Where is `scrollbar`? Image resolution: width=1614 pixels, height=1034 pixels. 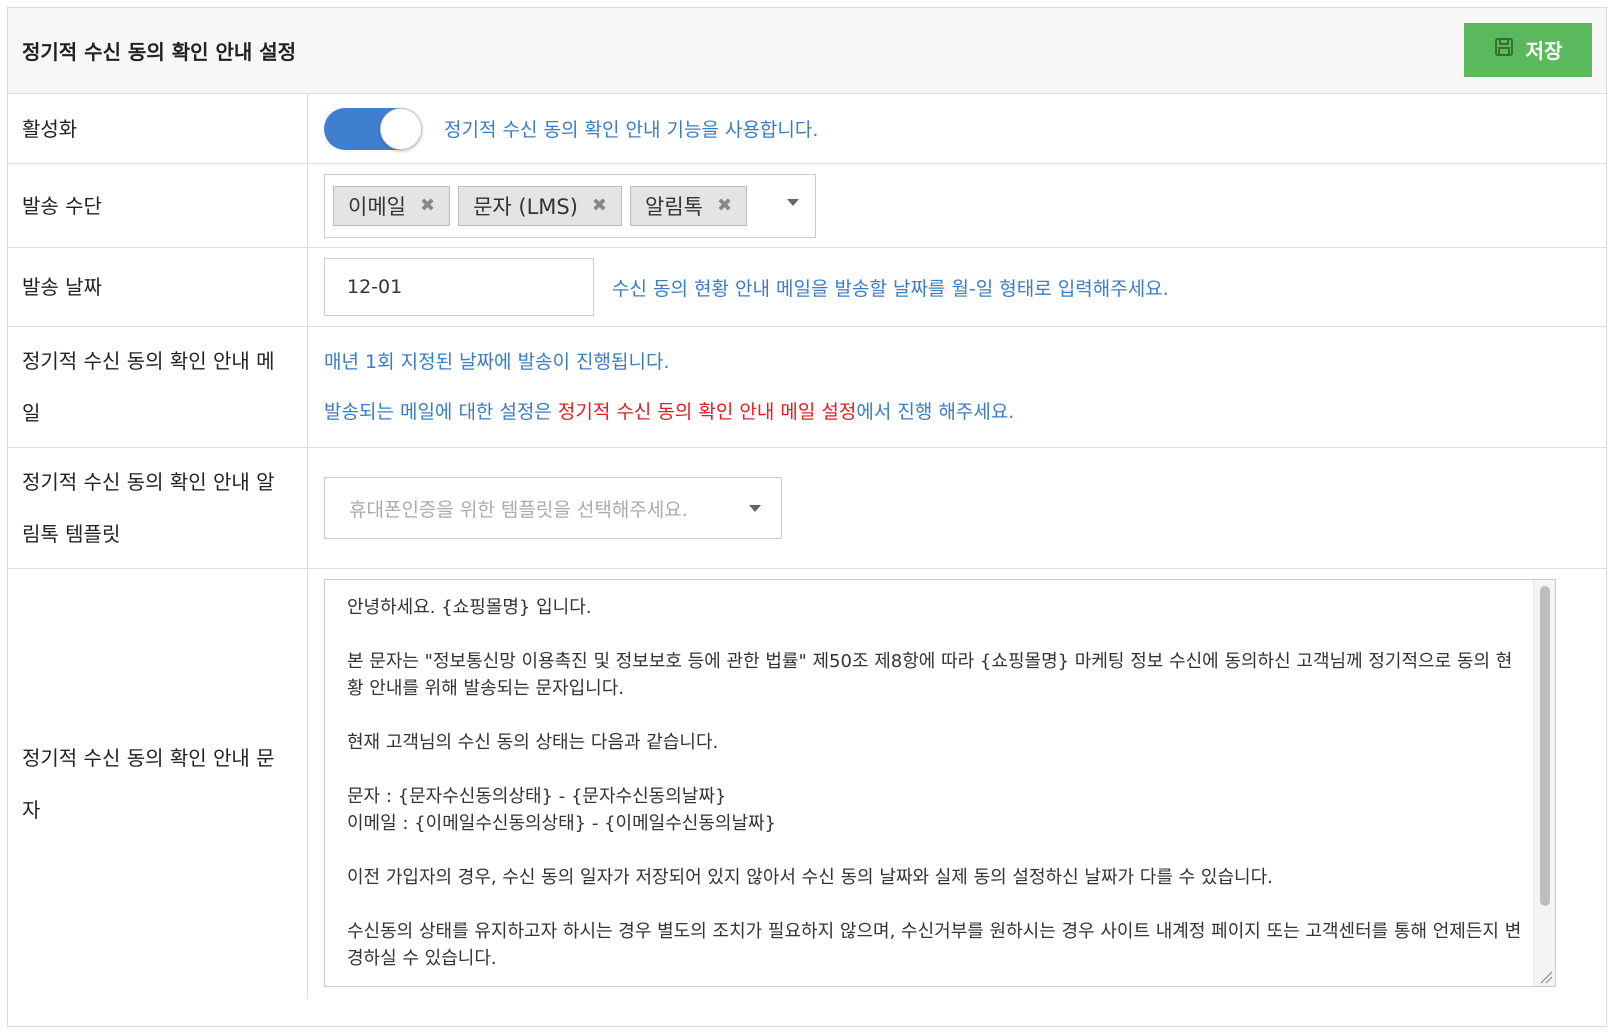
scrollbar is located at coordinates (1544, 783).